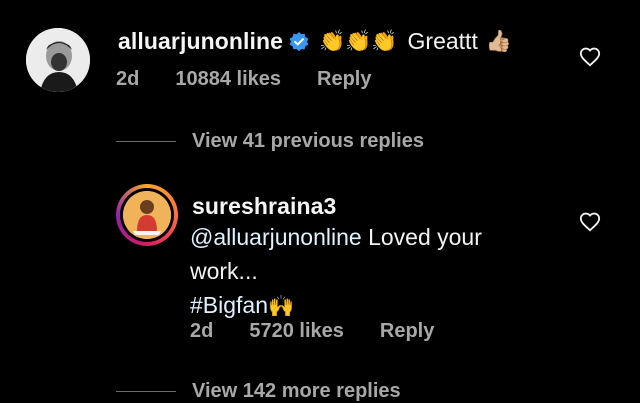  What do you see at coordinates (299, 41) in the screenshot?
I see `verified-badge-icon` at bounding box center [299, 41].